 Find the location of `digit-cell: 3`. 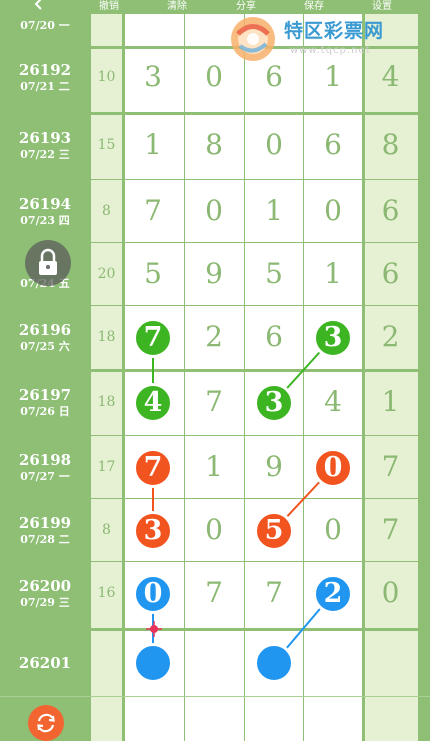

digit-cell: 3 is located at coordinates (153, 76).